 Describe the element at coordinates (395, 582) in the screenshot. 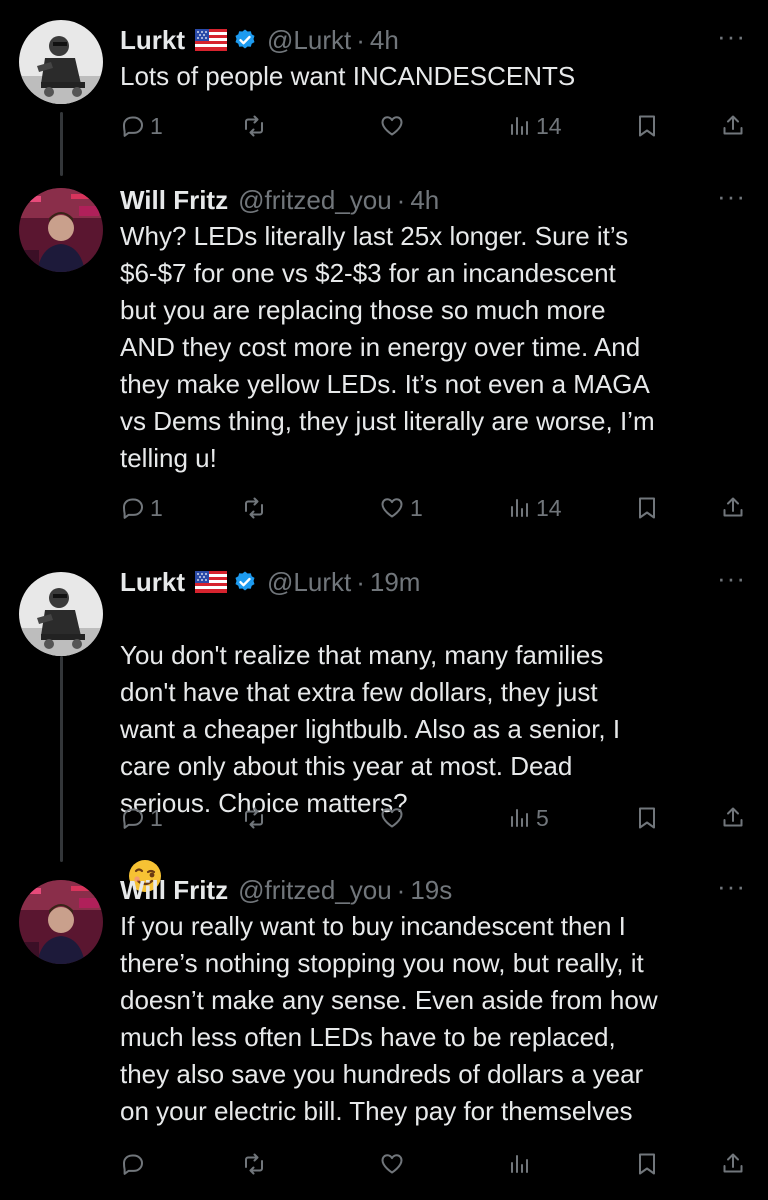

I see `timestamp: 19m` at that location.